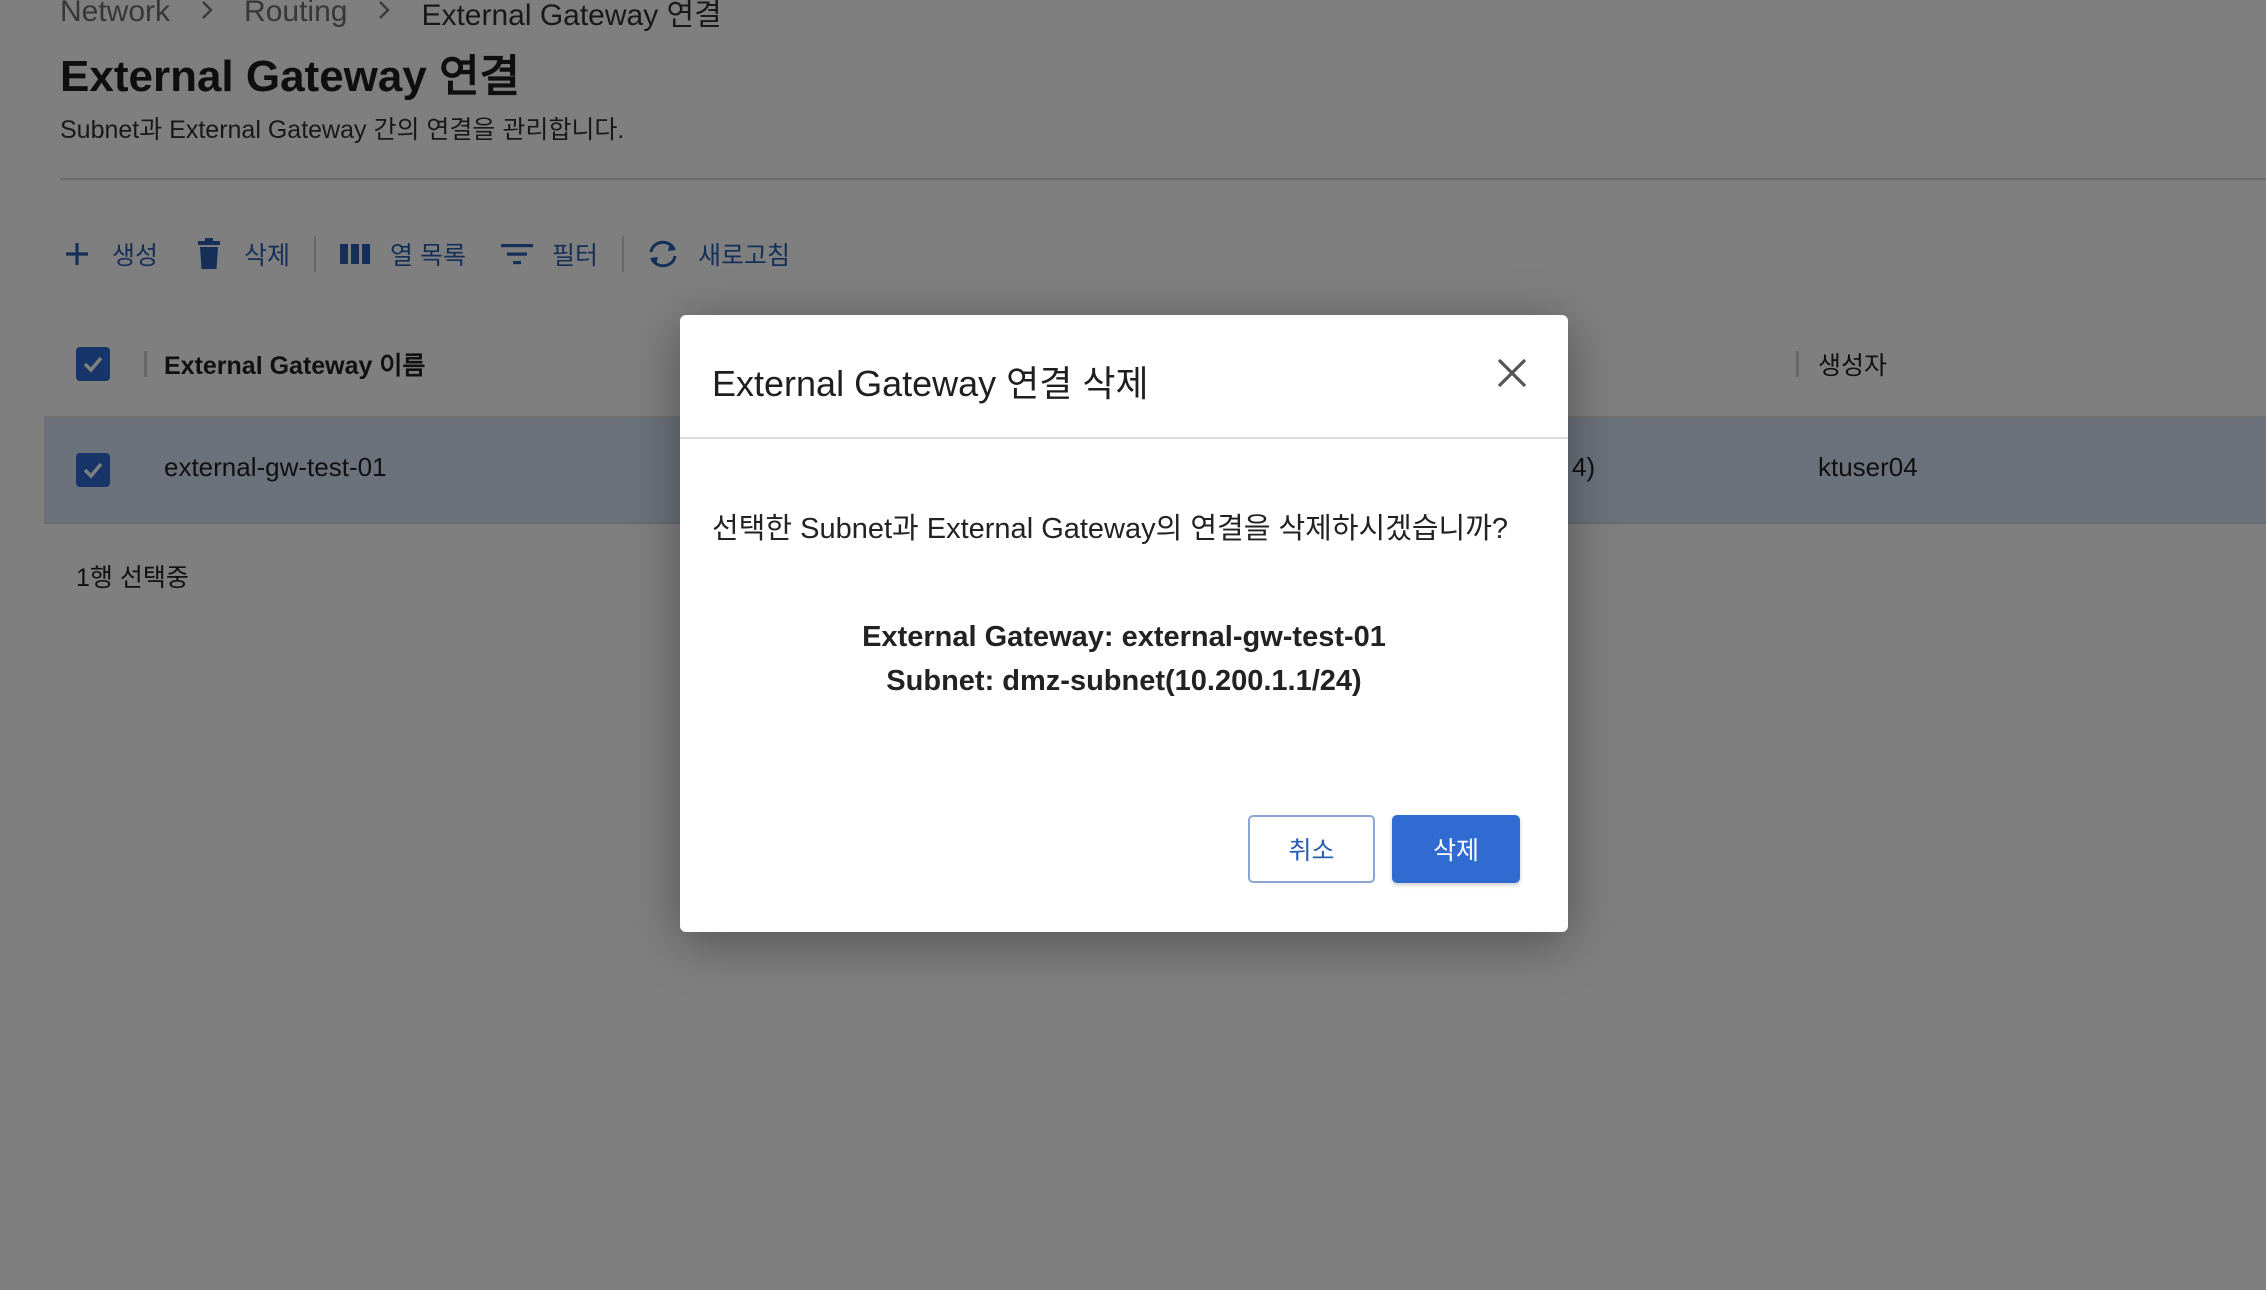 The height and width of the screenshot is (1290, 2266). I want to click on close-button, so click(1512, 373).